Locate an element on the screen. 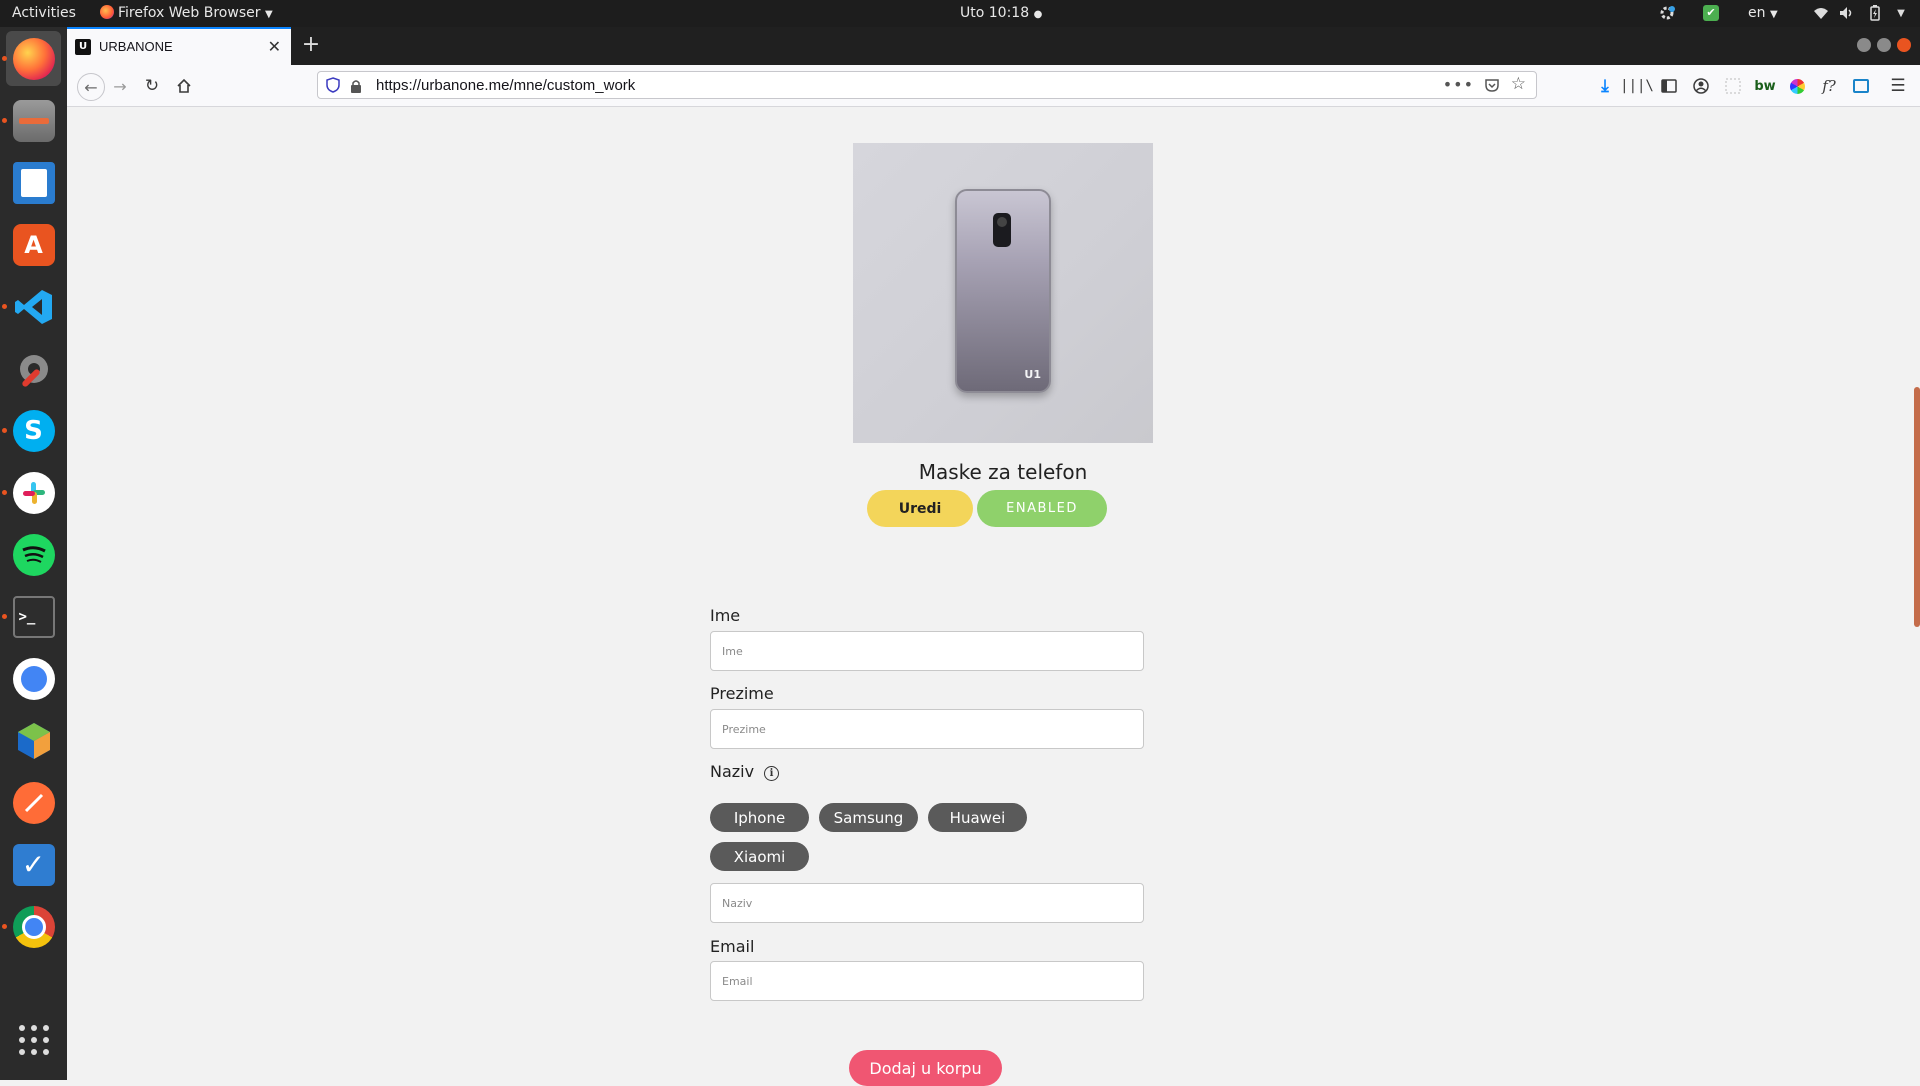 This screenshot has width=1920, height=1086. model-input is located at coordinates (927, 903).